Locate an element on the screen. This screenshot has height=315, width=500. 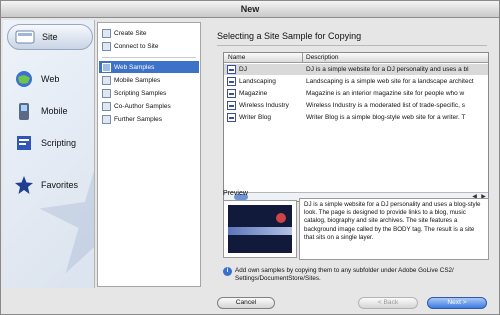
connect-site-icon is located at coordinates (106, 46).